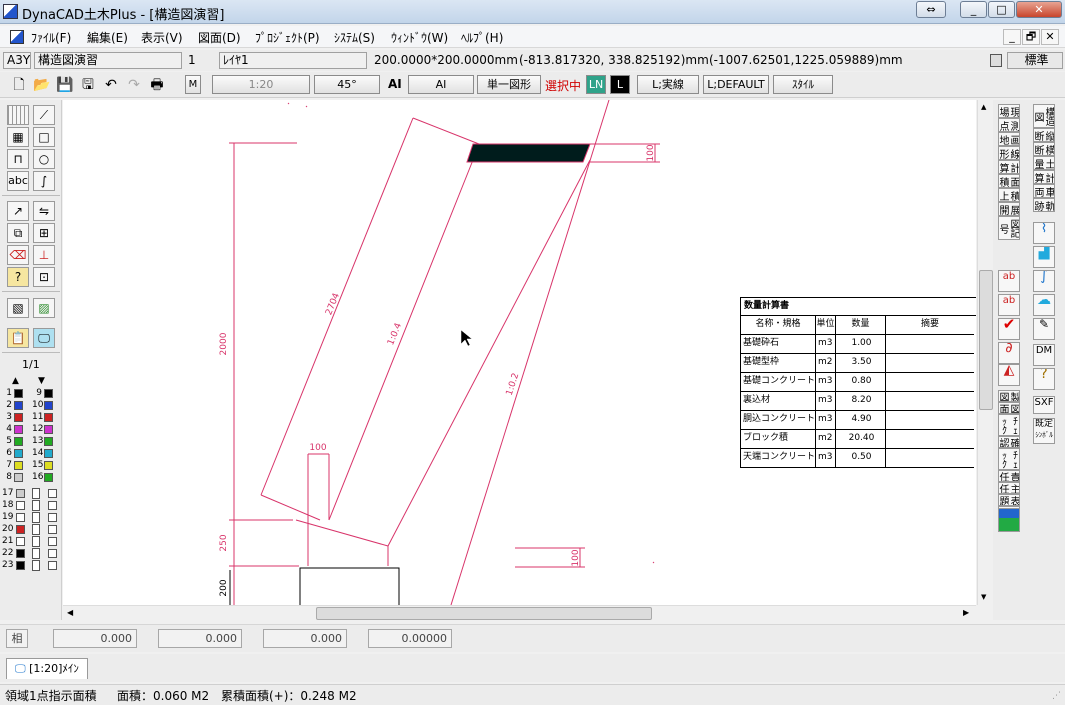 Image resolution: width=1065 pixels, height=705 pixels. I want to click on ai-button: AI, so click(441, 84).